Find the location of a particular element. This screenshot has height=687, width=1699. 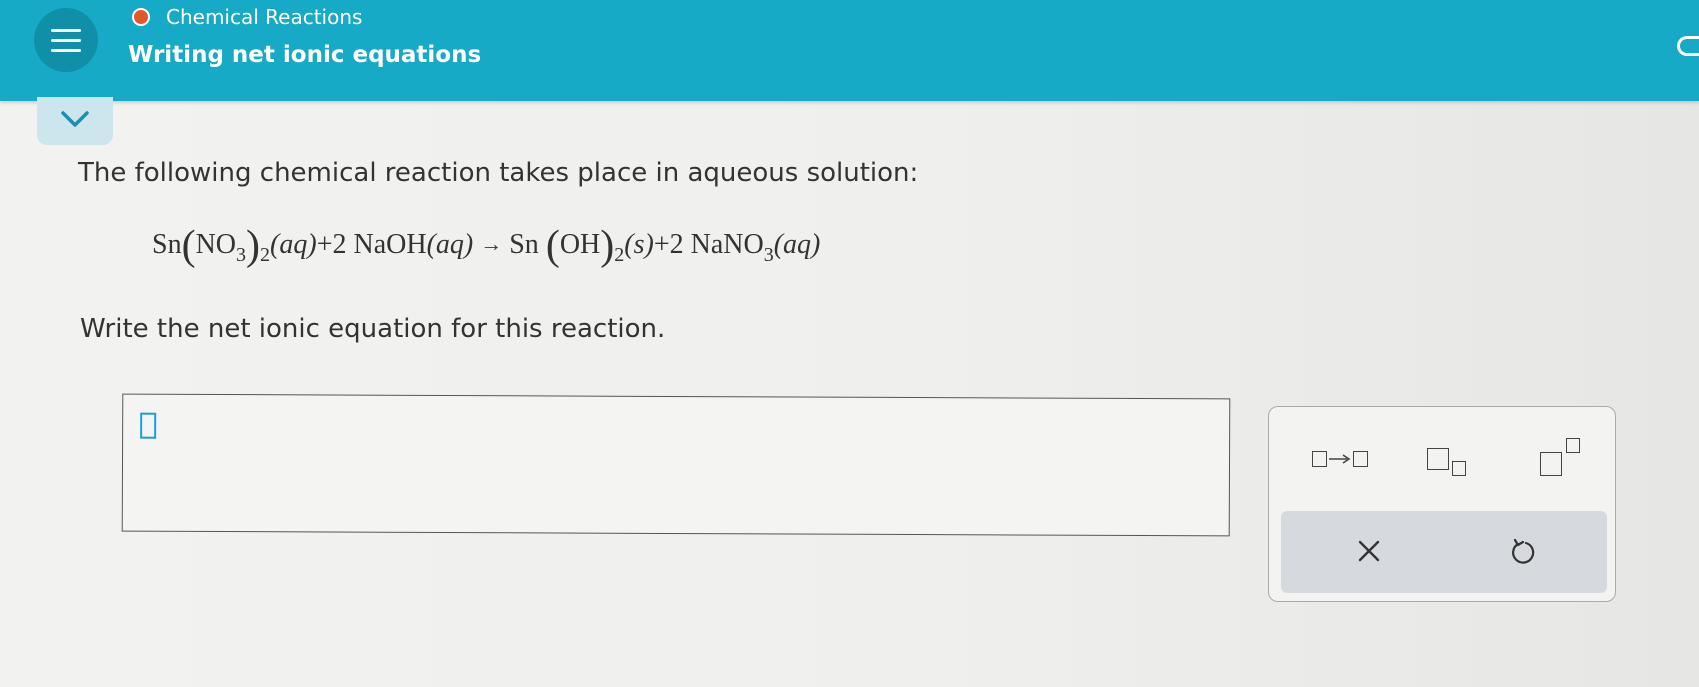

superscript-button is located at coordinates (1560, 458).